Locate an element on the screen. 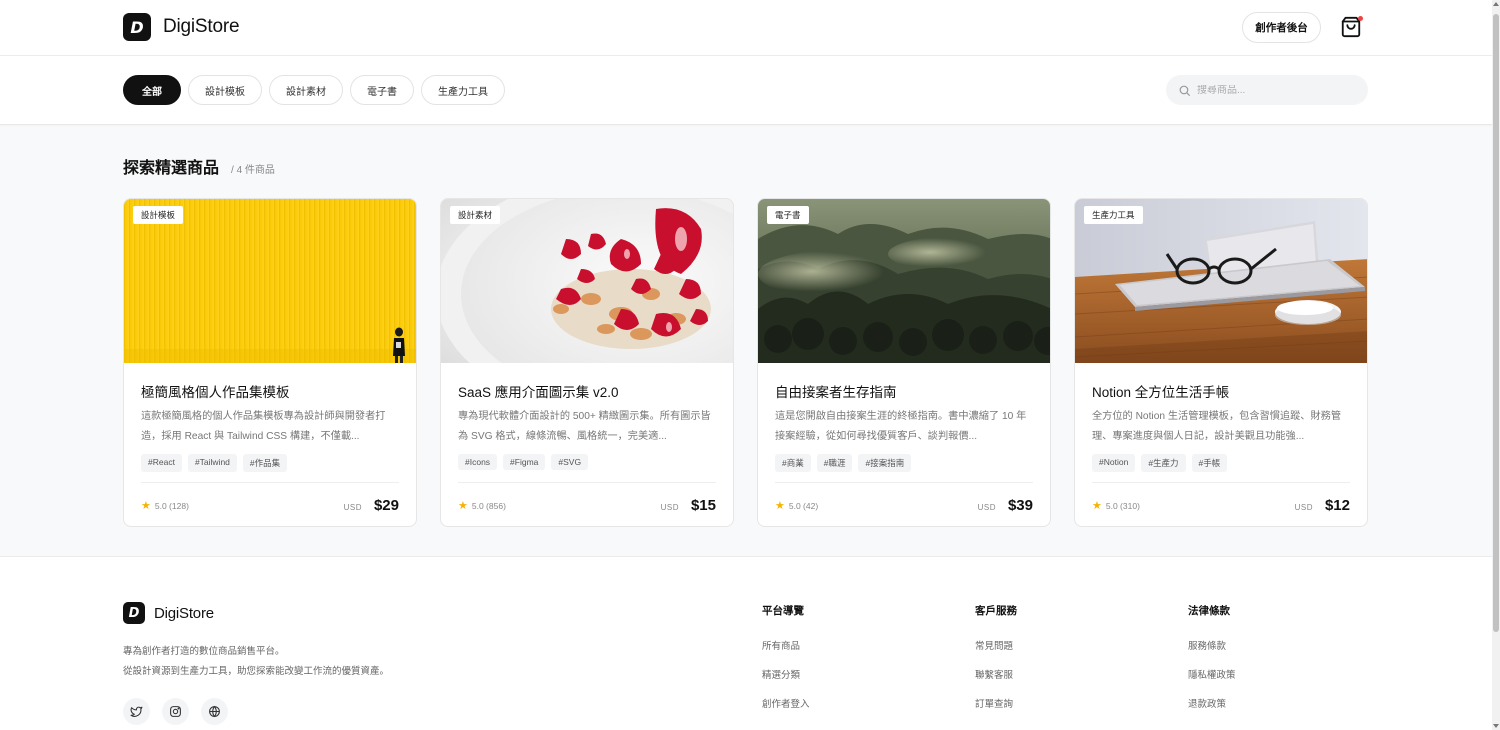 The image size is (1500, 730). footer-desc-line: 從設計資源到生產力工具，助您探索能改變工作流的優質資產。 is located at coordinates (256, 671).